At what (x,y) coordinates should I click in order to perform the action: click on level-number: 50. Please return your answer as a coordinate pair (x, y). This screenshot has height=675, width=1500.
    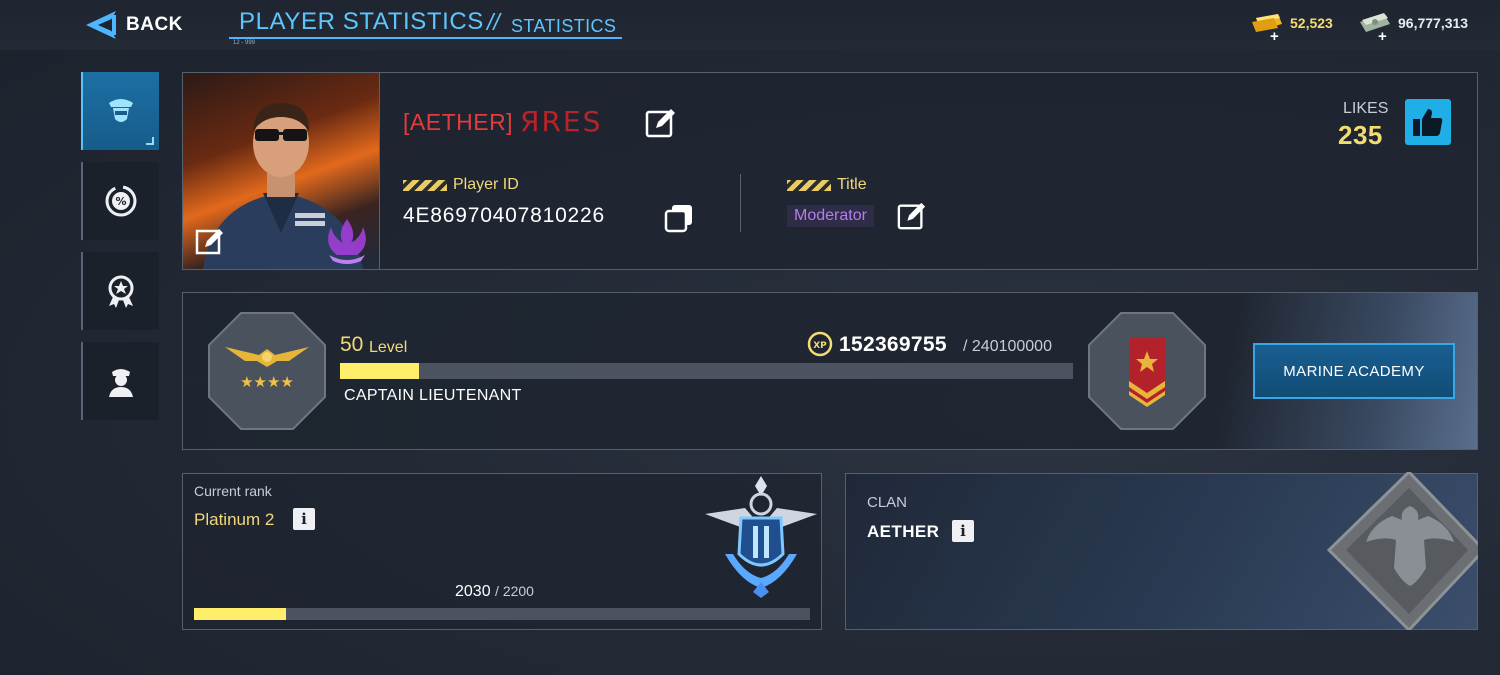
    Looking at the image, I should click on (352, 344).